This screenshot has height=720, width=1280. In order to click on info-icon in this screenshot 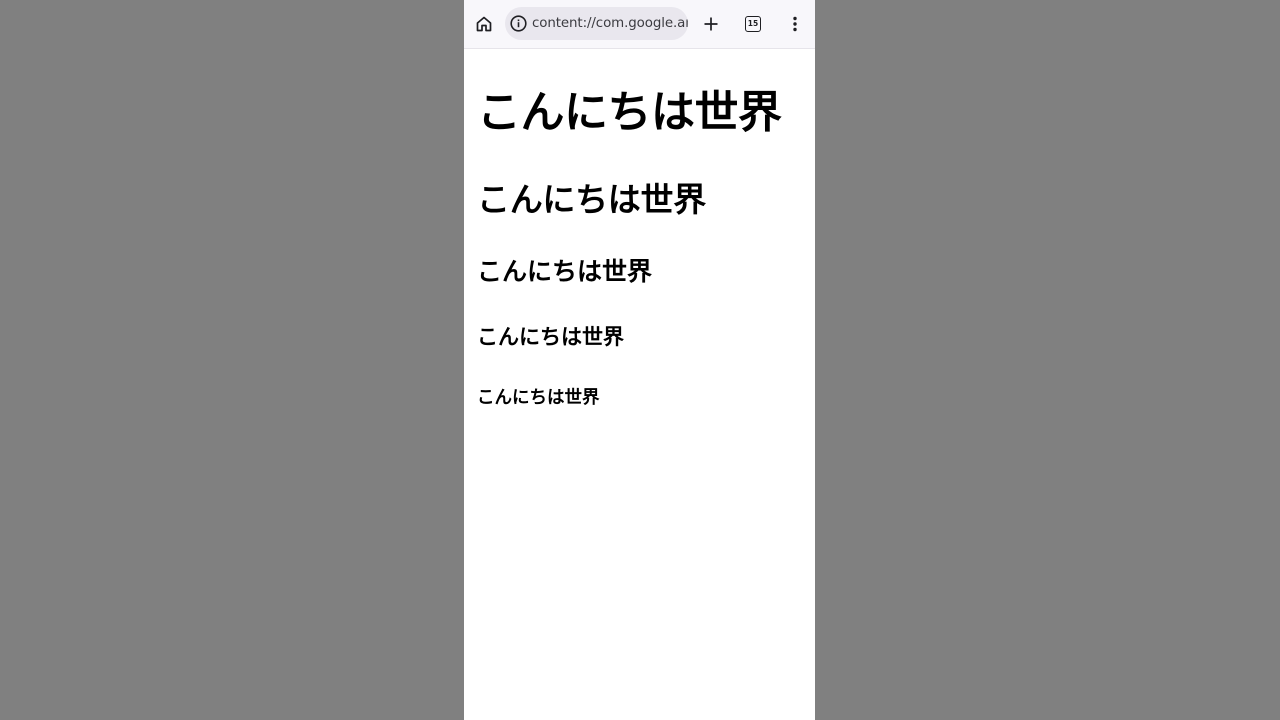, I will do `click(518, 23)`.